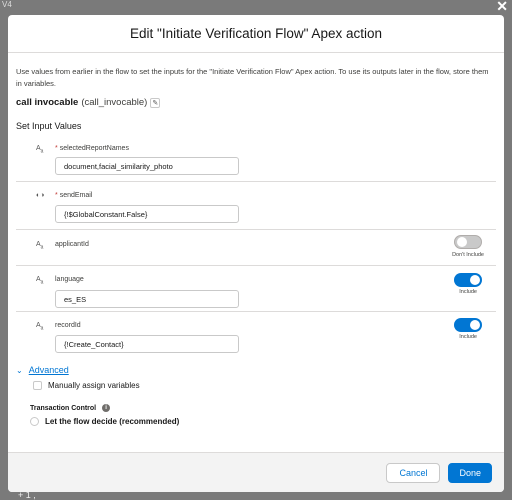 This screenshot has width=512, height=500. I want to click on version-label: V4, so click(7, 4).